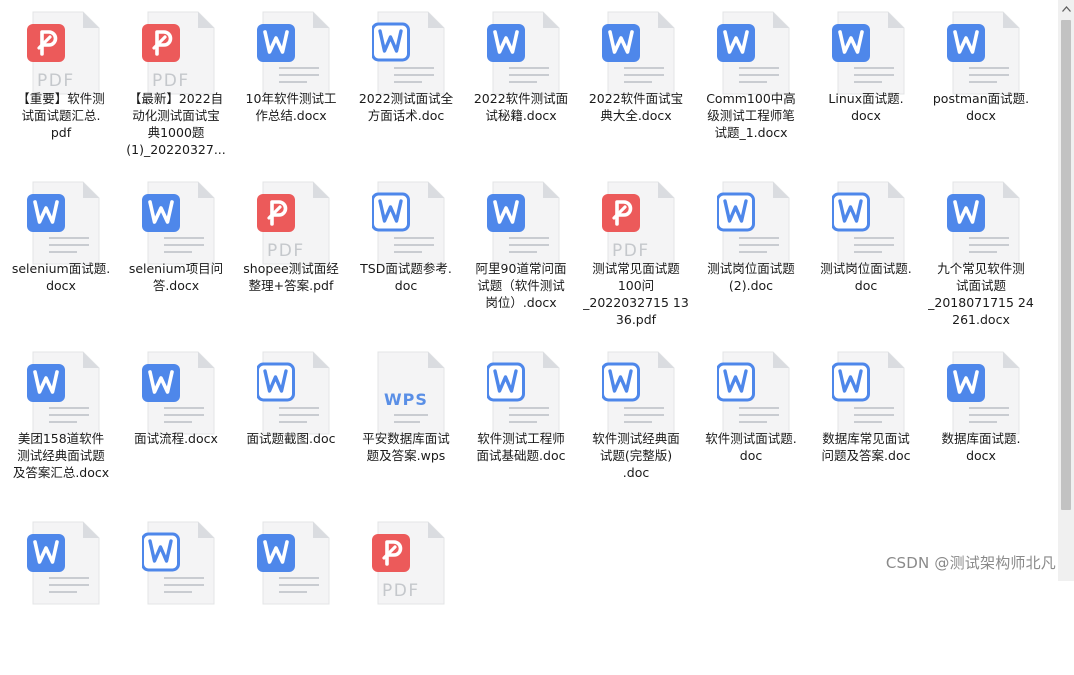 This screenshot has width=1074, height=675. What do you see at coordinates (291, 98) in the screenshot?
I see `file-name-line: 10年软件测试工` at bounding box center [291, 98].